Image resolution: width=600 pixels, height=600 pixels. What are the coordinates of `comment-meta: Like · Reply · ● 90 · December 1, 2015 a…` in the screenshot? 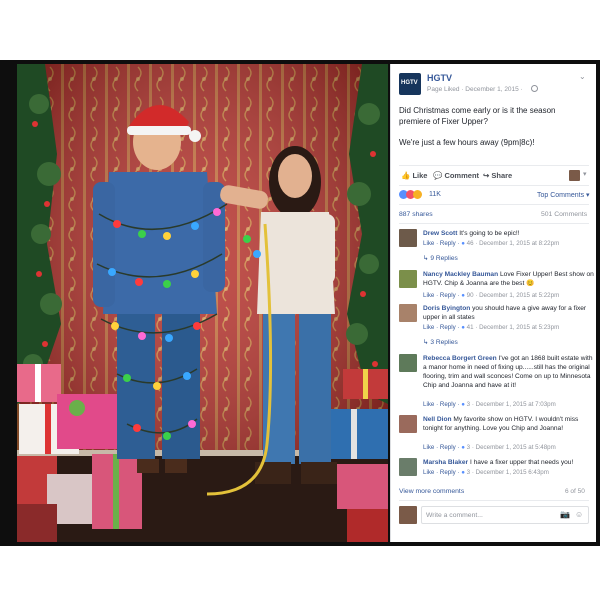 It's located at (491, 295).